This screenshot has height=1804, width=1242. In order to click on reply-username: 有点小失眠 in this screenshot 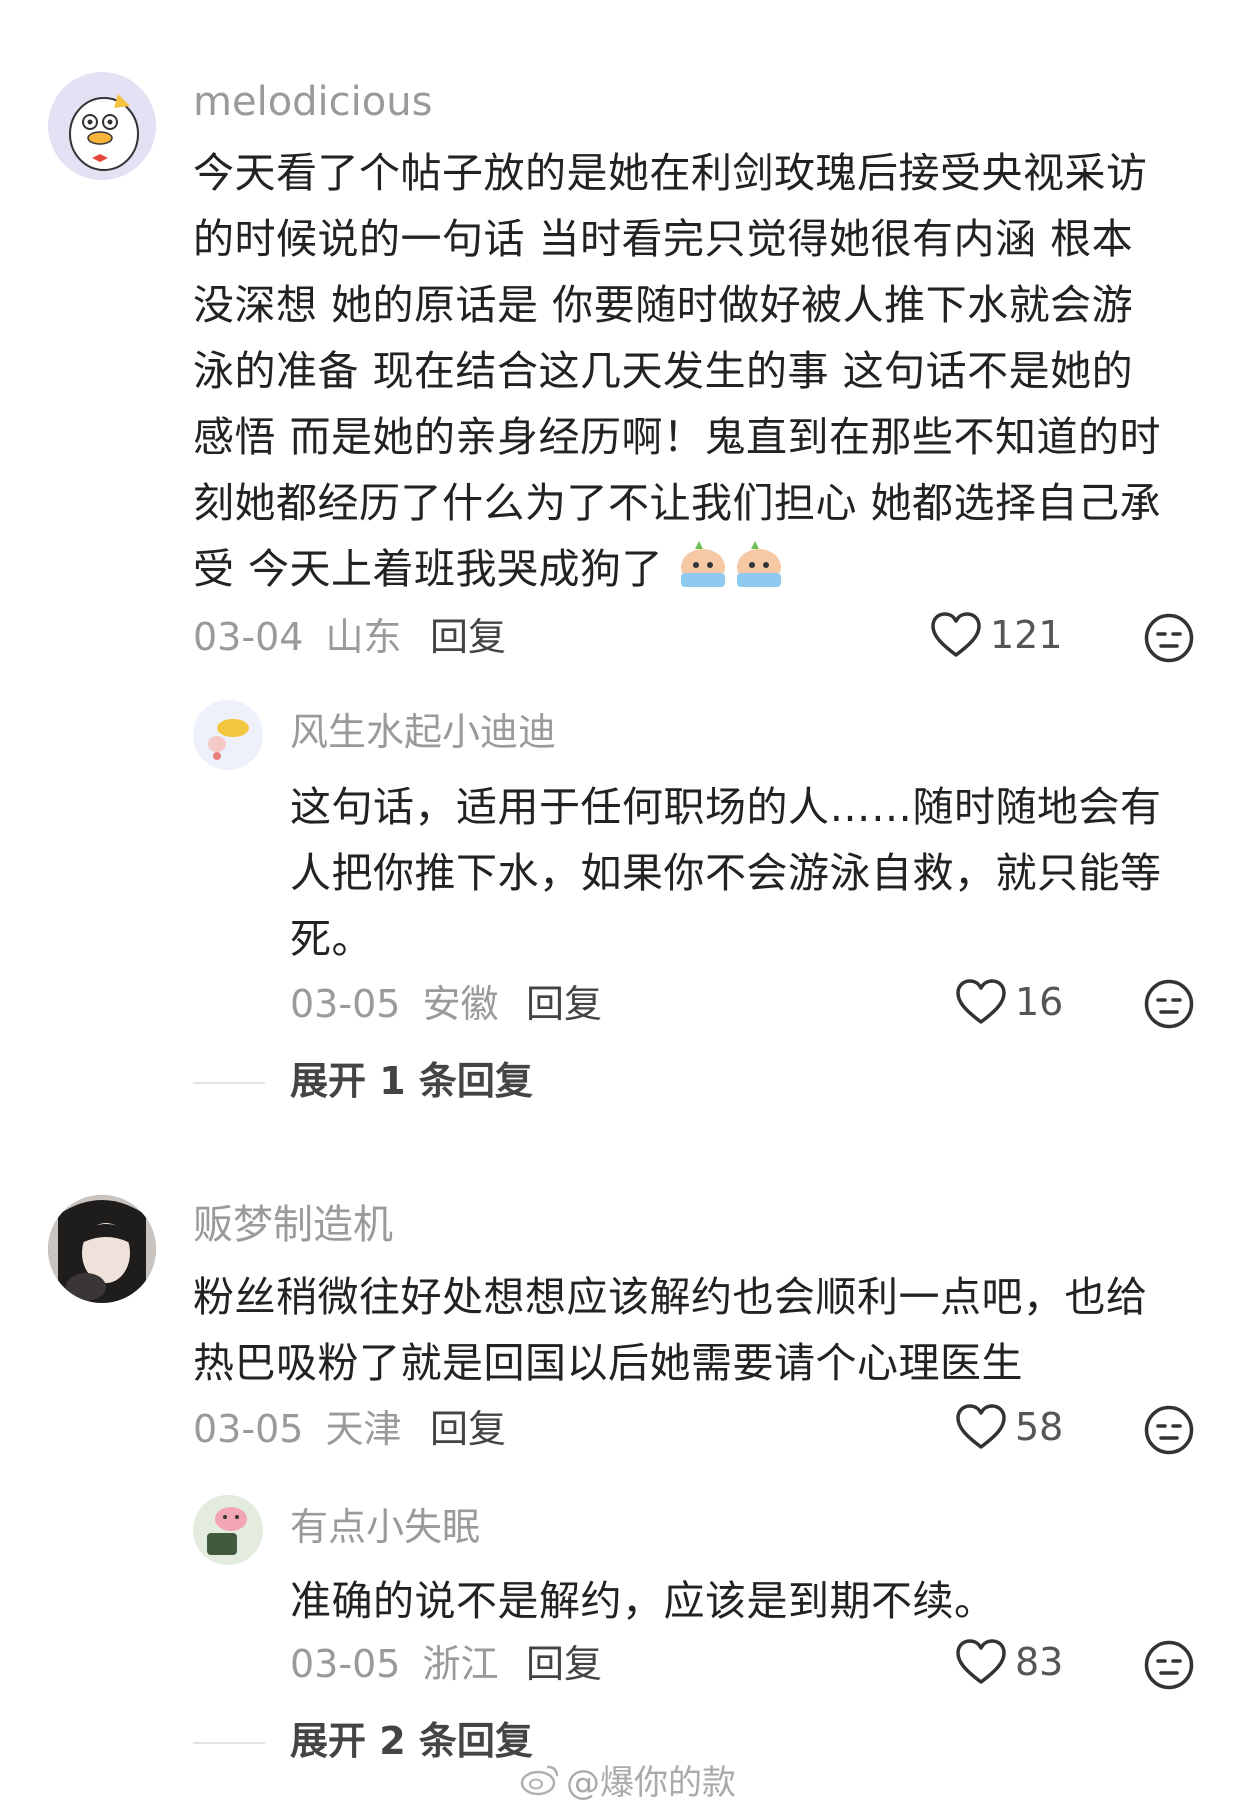, I will do `click(385, 1527)`.